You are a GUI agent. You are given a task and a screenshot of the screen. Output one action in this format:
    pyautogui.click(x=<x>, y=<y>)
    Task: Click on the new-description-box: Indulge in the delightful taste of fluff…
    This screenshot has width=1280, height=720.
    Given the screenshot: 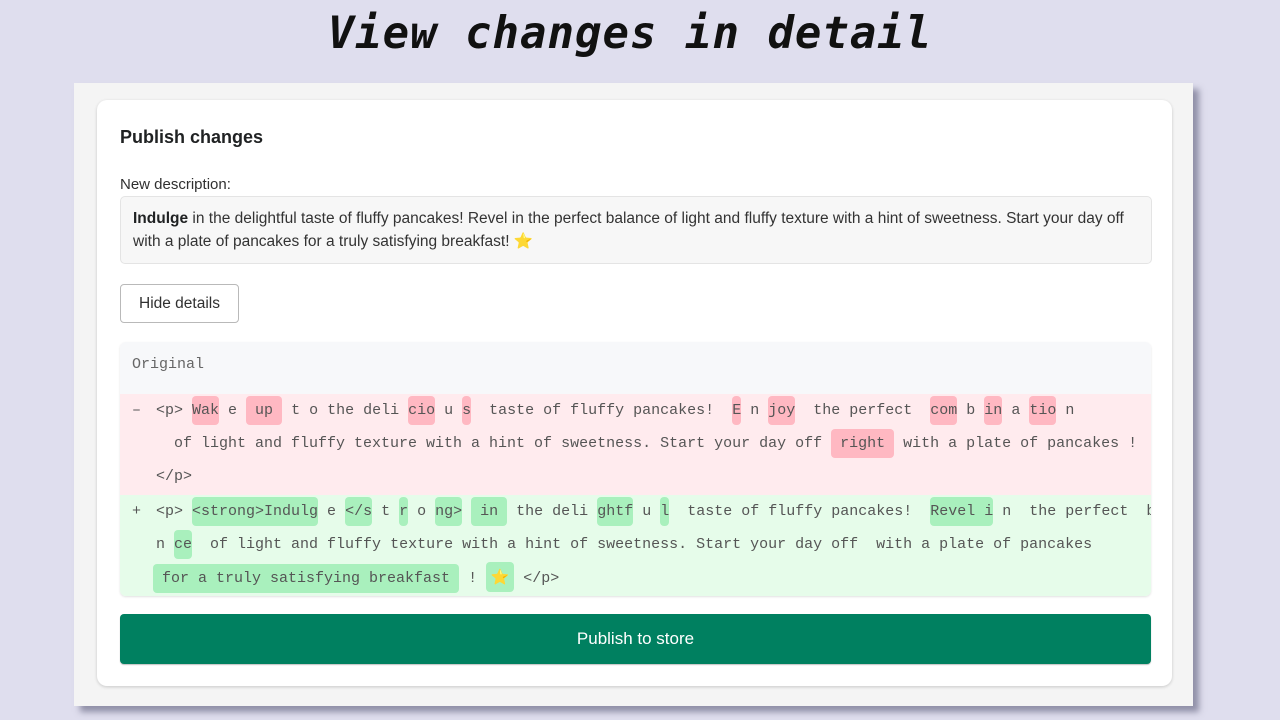 What is the action you would take?
    pyautogui.click(x=636, y=230)
    